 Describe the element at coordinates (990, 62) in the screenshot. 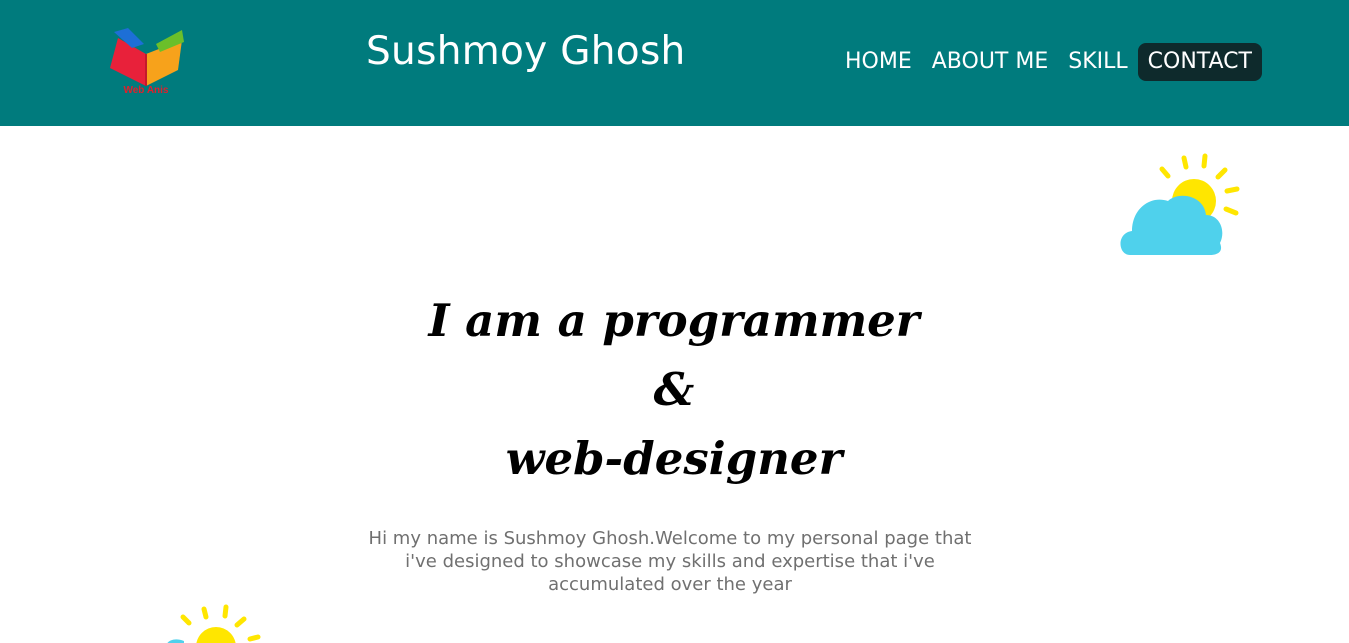

I see `nav-about-link: ABOUT ME` at that location.